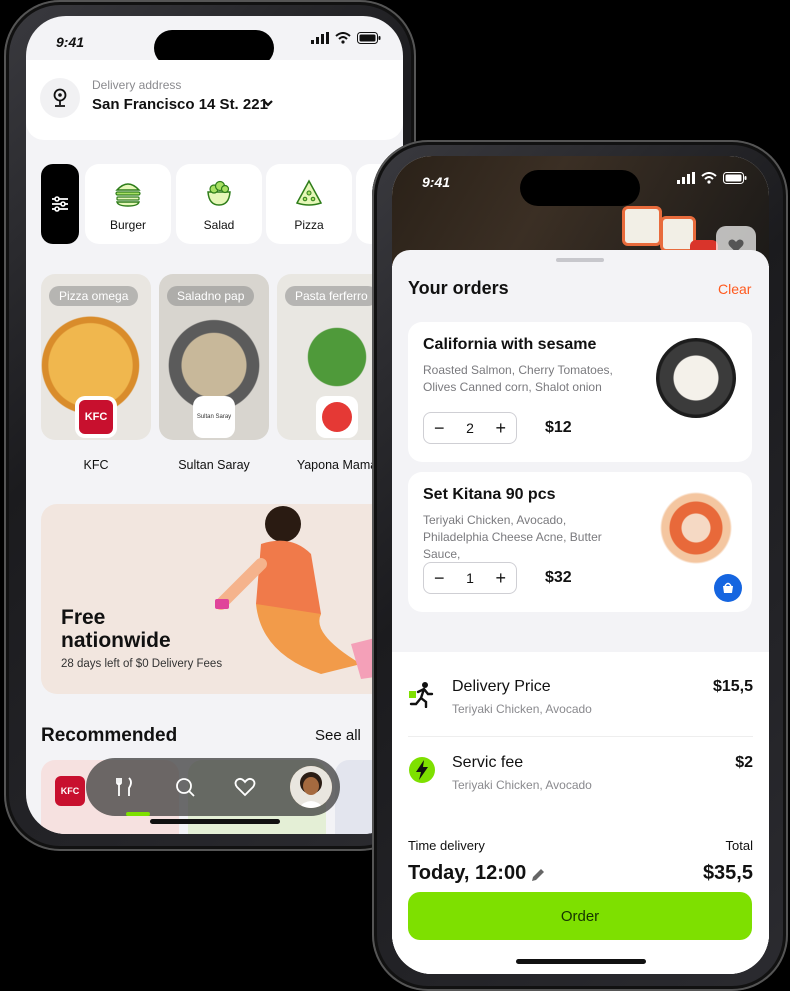 This screenshot has height=991, width=790. I want to click on time-delivery-value: Today, 12:00, so click(467, 873).